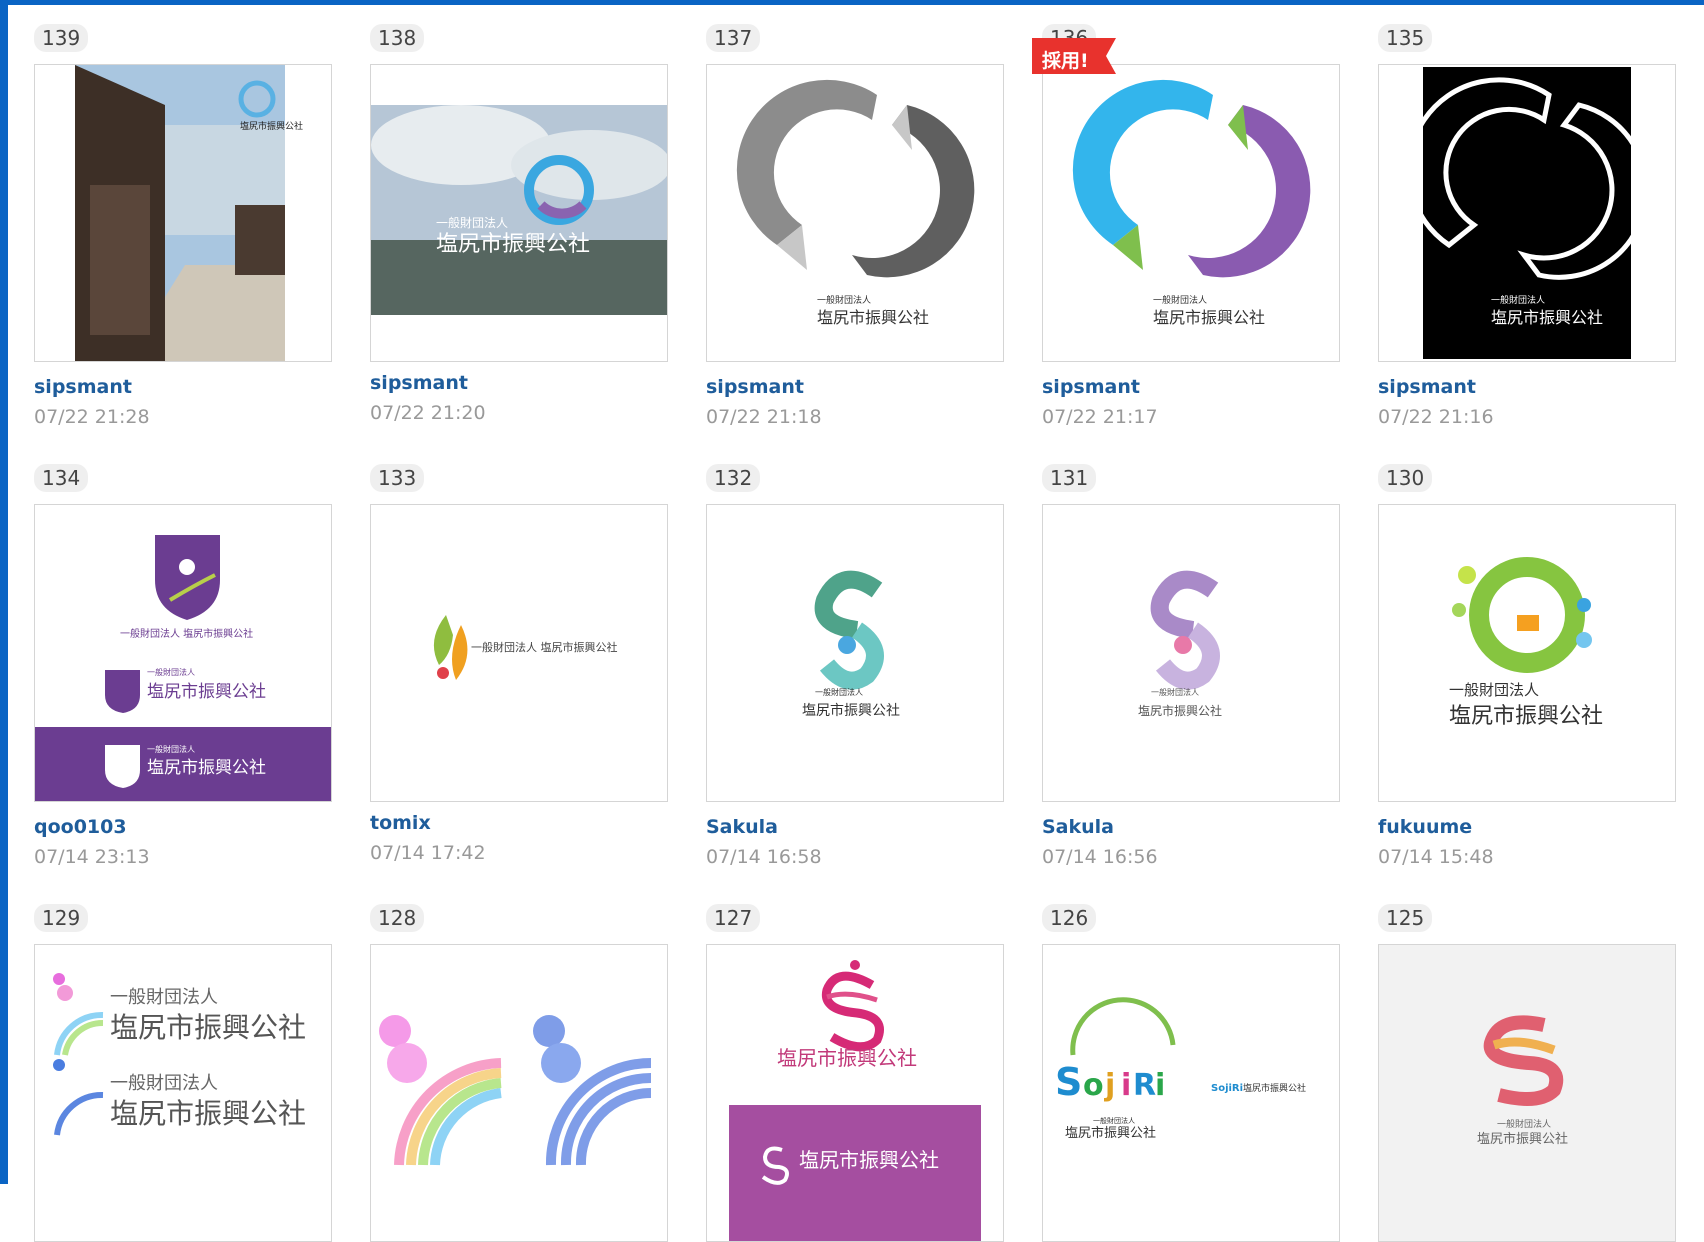  I want to click on svg-text: S, so click(1068, 1082).